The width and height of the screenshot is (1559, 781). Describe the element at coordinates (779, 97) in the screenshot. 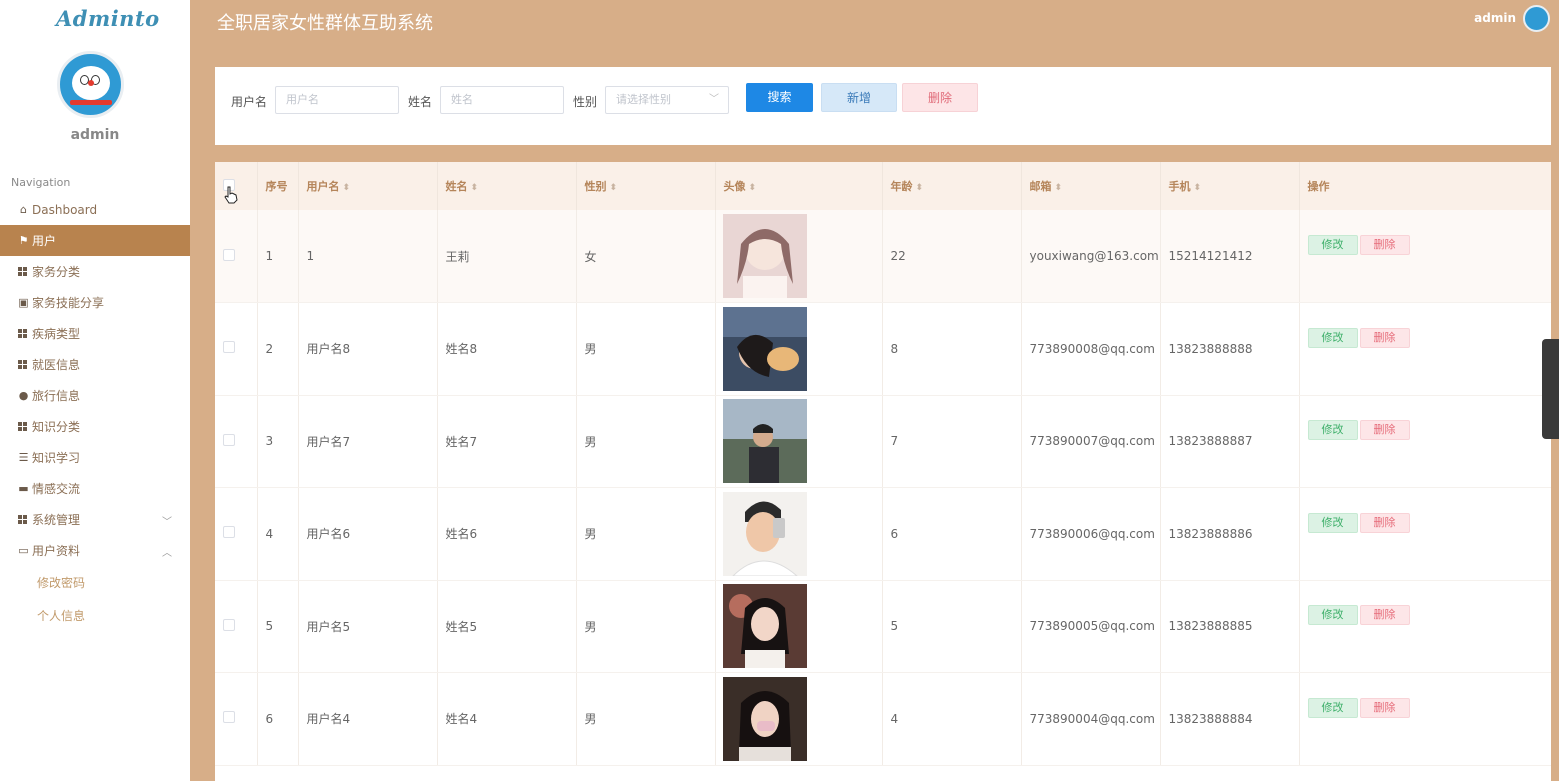

I see `search-button: 搜索` at that location.